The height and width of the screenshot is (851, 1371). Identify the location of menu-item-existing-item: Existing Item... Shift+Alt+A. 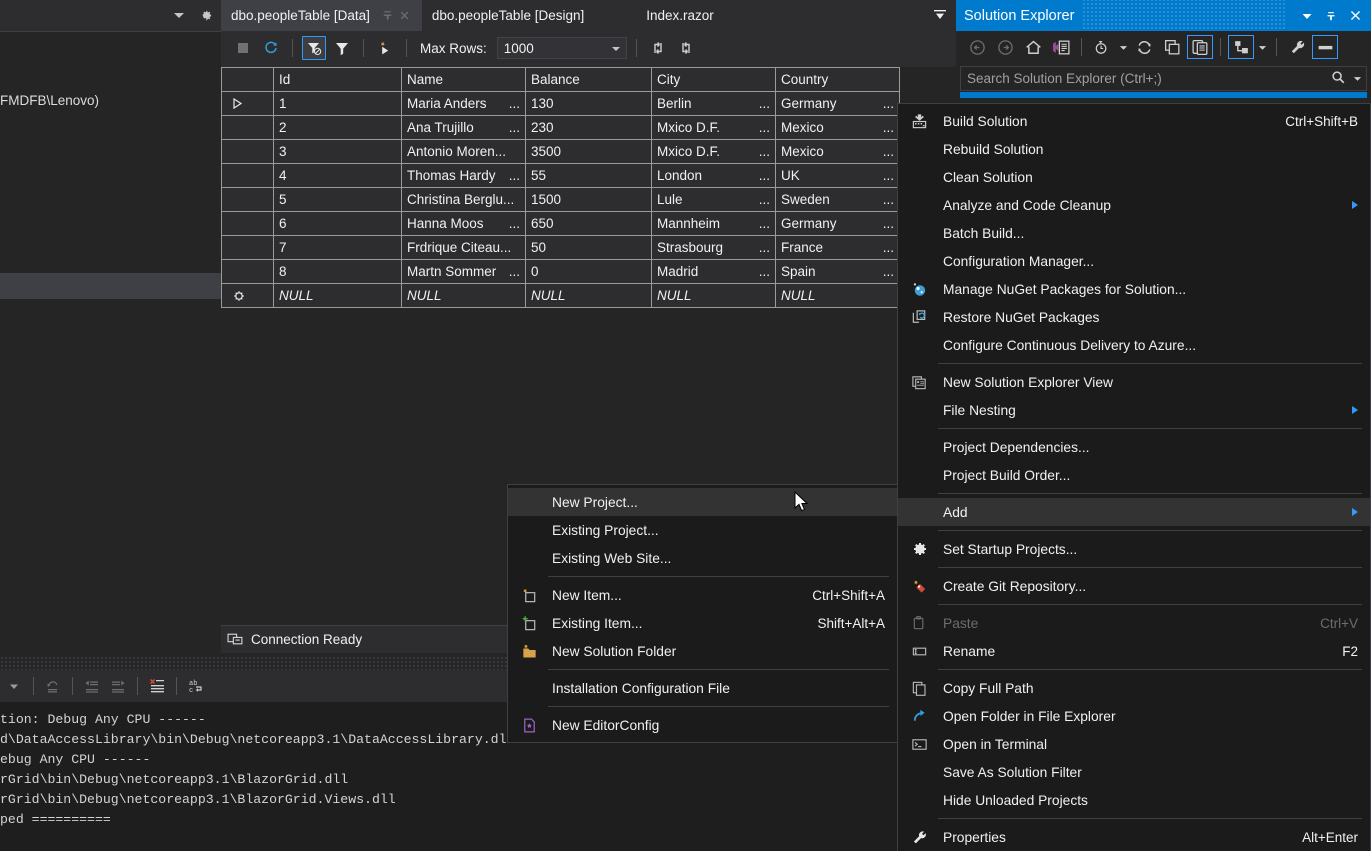
(702, 623).